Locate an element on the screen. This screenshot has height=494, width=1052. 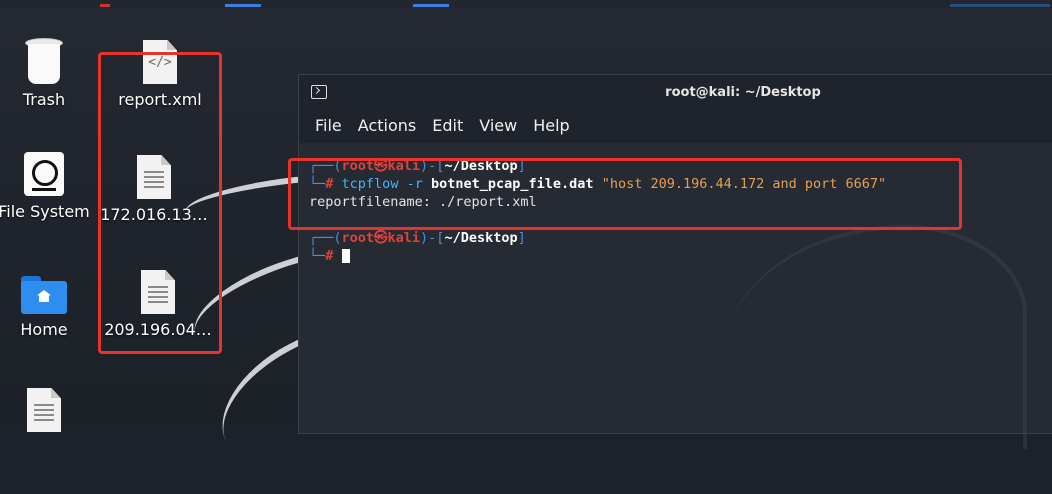
desktop-icon-trash: Trash is located at coordinates (52, 73).